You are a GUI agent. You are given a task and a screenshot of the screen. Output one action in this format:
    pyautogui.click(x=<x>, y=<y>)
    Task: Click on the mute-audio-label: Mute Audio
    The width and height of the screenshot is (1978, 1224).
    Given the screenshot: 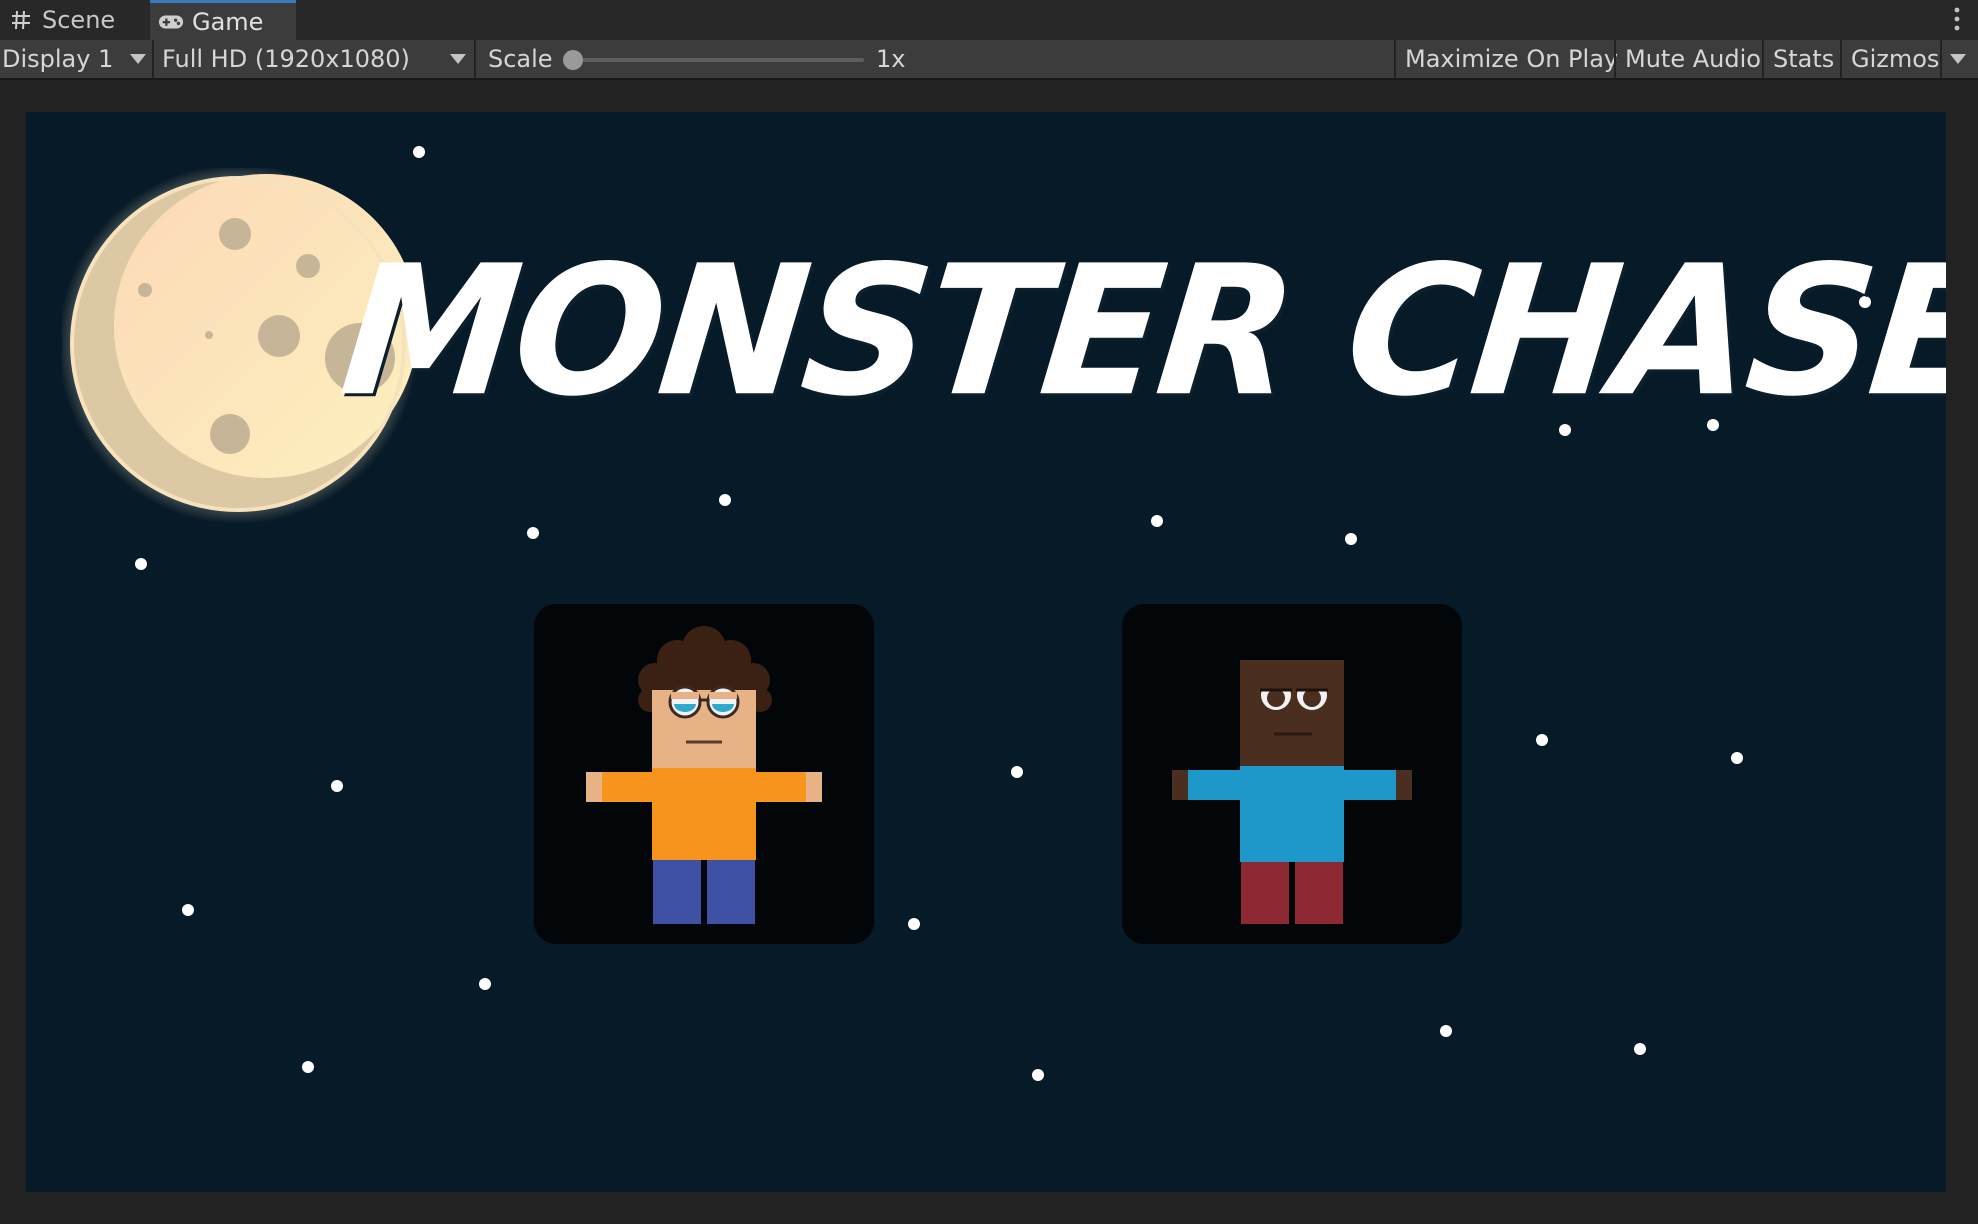 What is the action you would take?
    pyautogui.click(x=1693, y=59)
    